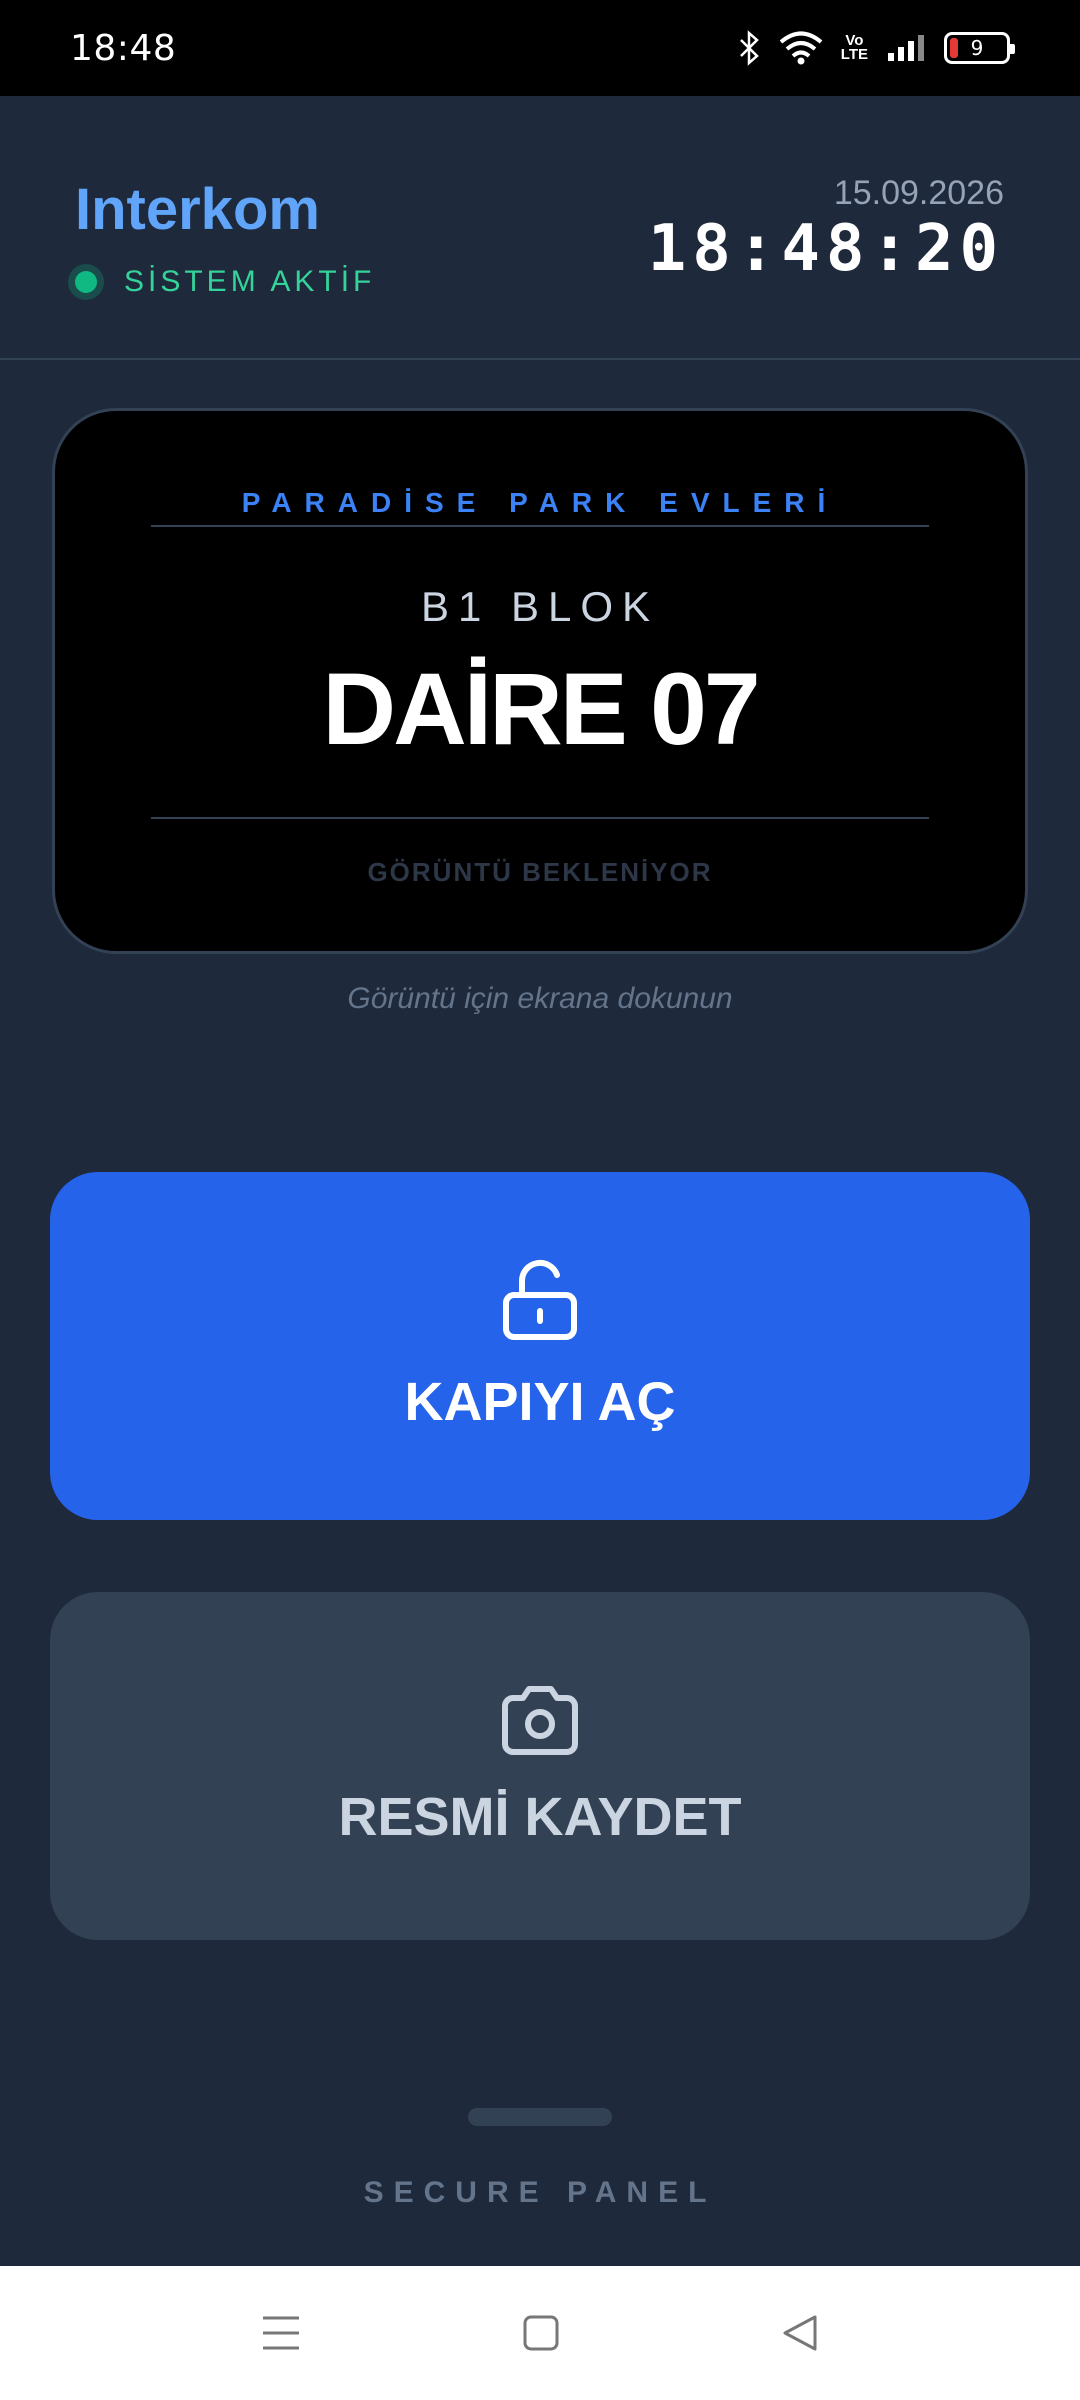  Describe the element at coordinates (540, 1299) in the screenshot. I see `unlock-icon` at that location.